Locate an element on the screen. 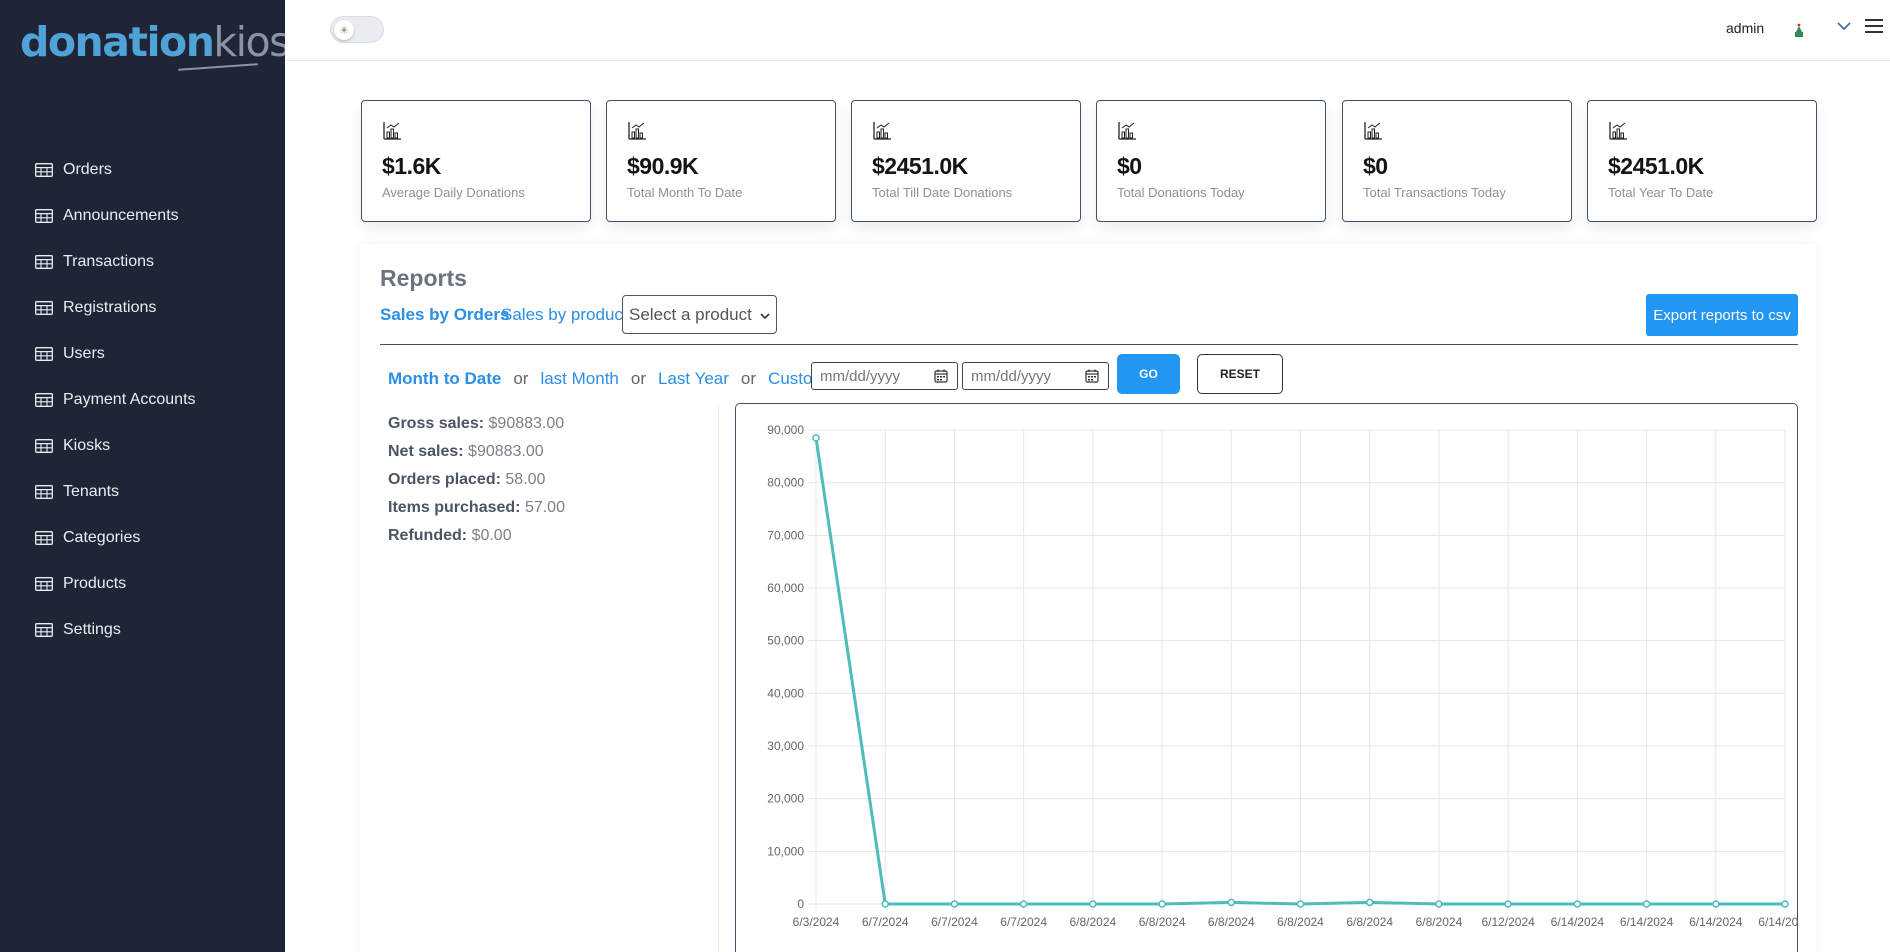 The image size is (1890, 952). stat-card: $2451.0K Total Year To Date is located at coordinates (1702, 161).